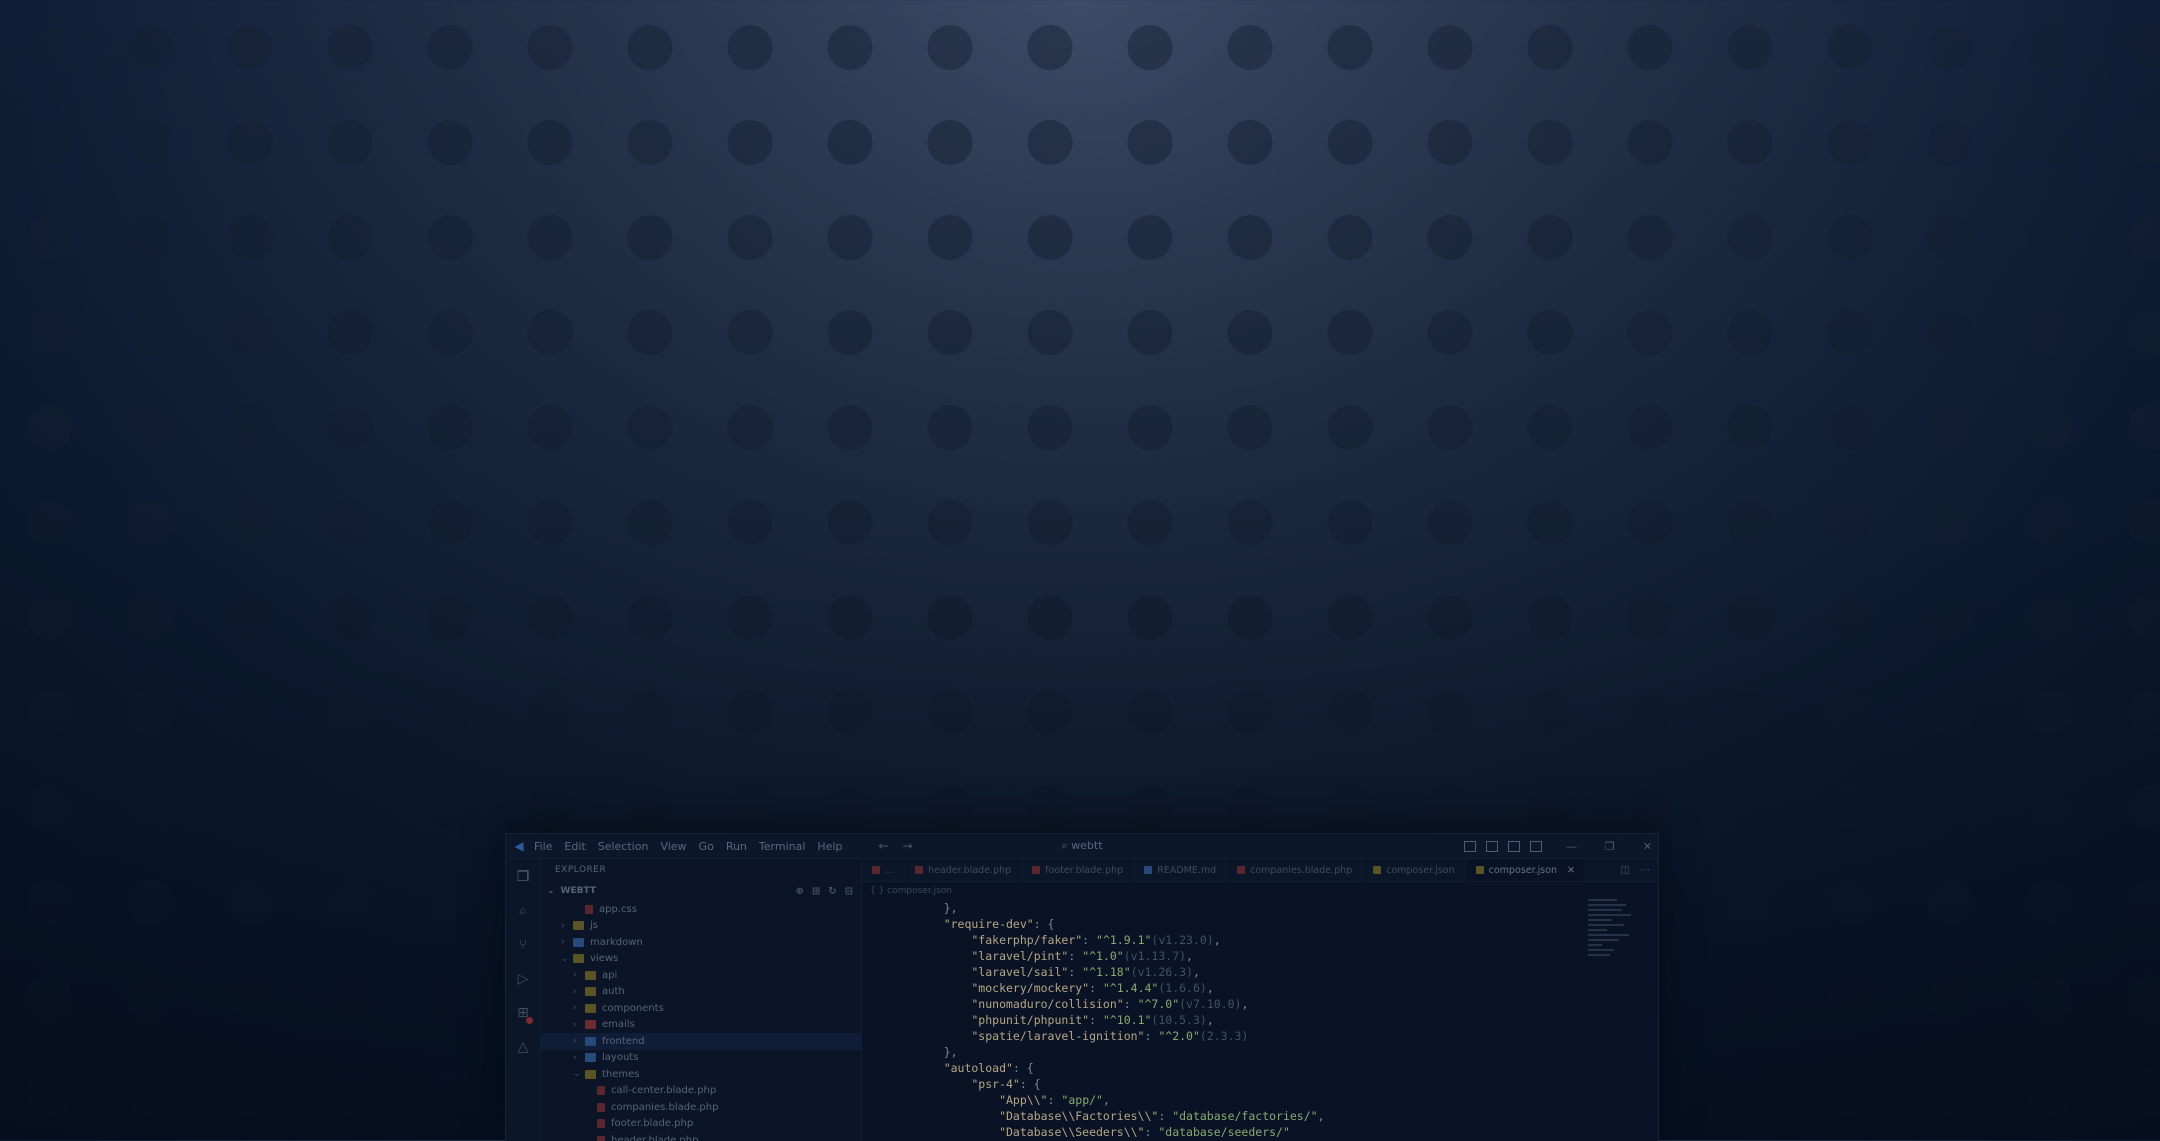 The width and height of the screenshot is (2160, 1141). Describe the element at coordinates (782, 846) in the screenshot. I see `menu-item-terminal: Terminal` at that location.